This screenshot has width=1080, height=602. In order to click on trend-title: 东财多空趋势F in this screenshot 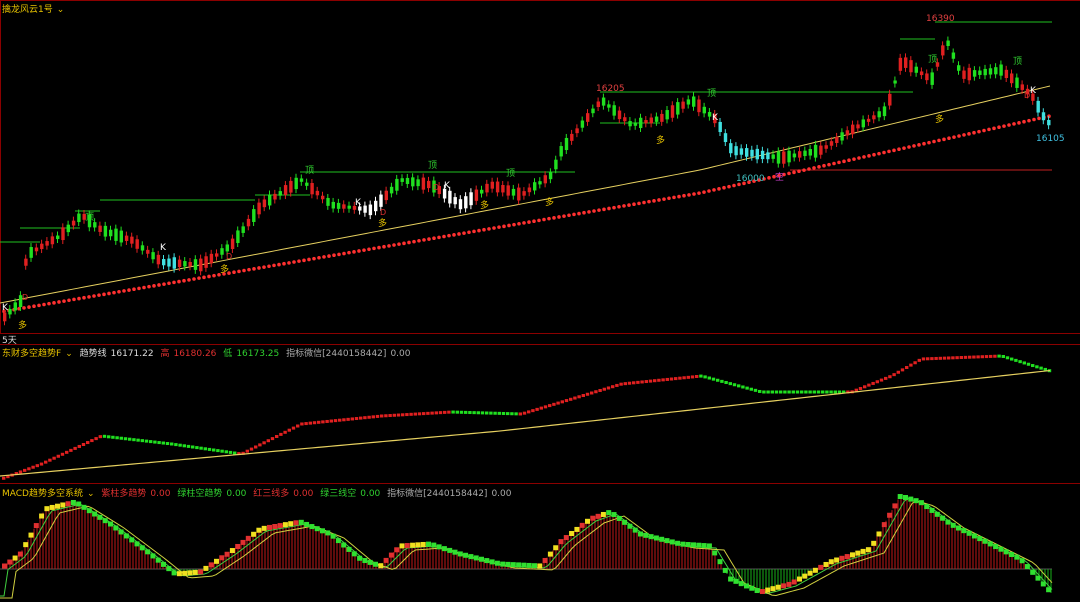, I will do `click(31, 354)`.